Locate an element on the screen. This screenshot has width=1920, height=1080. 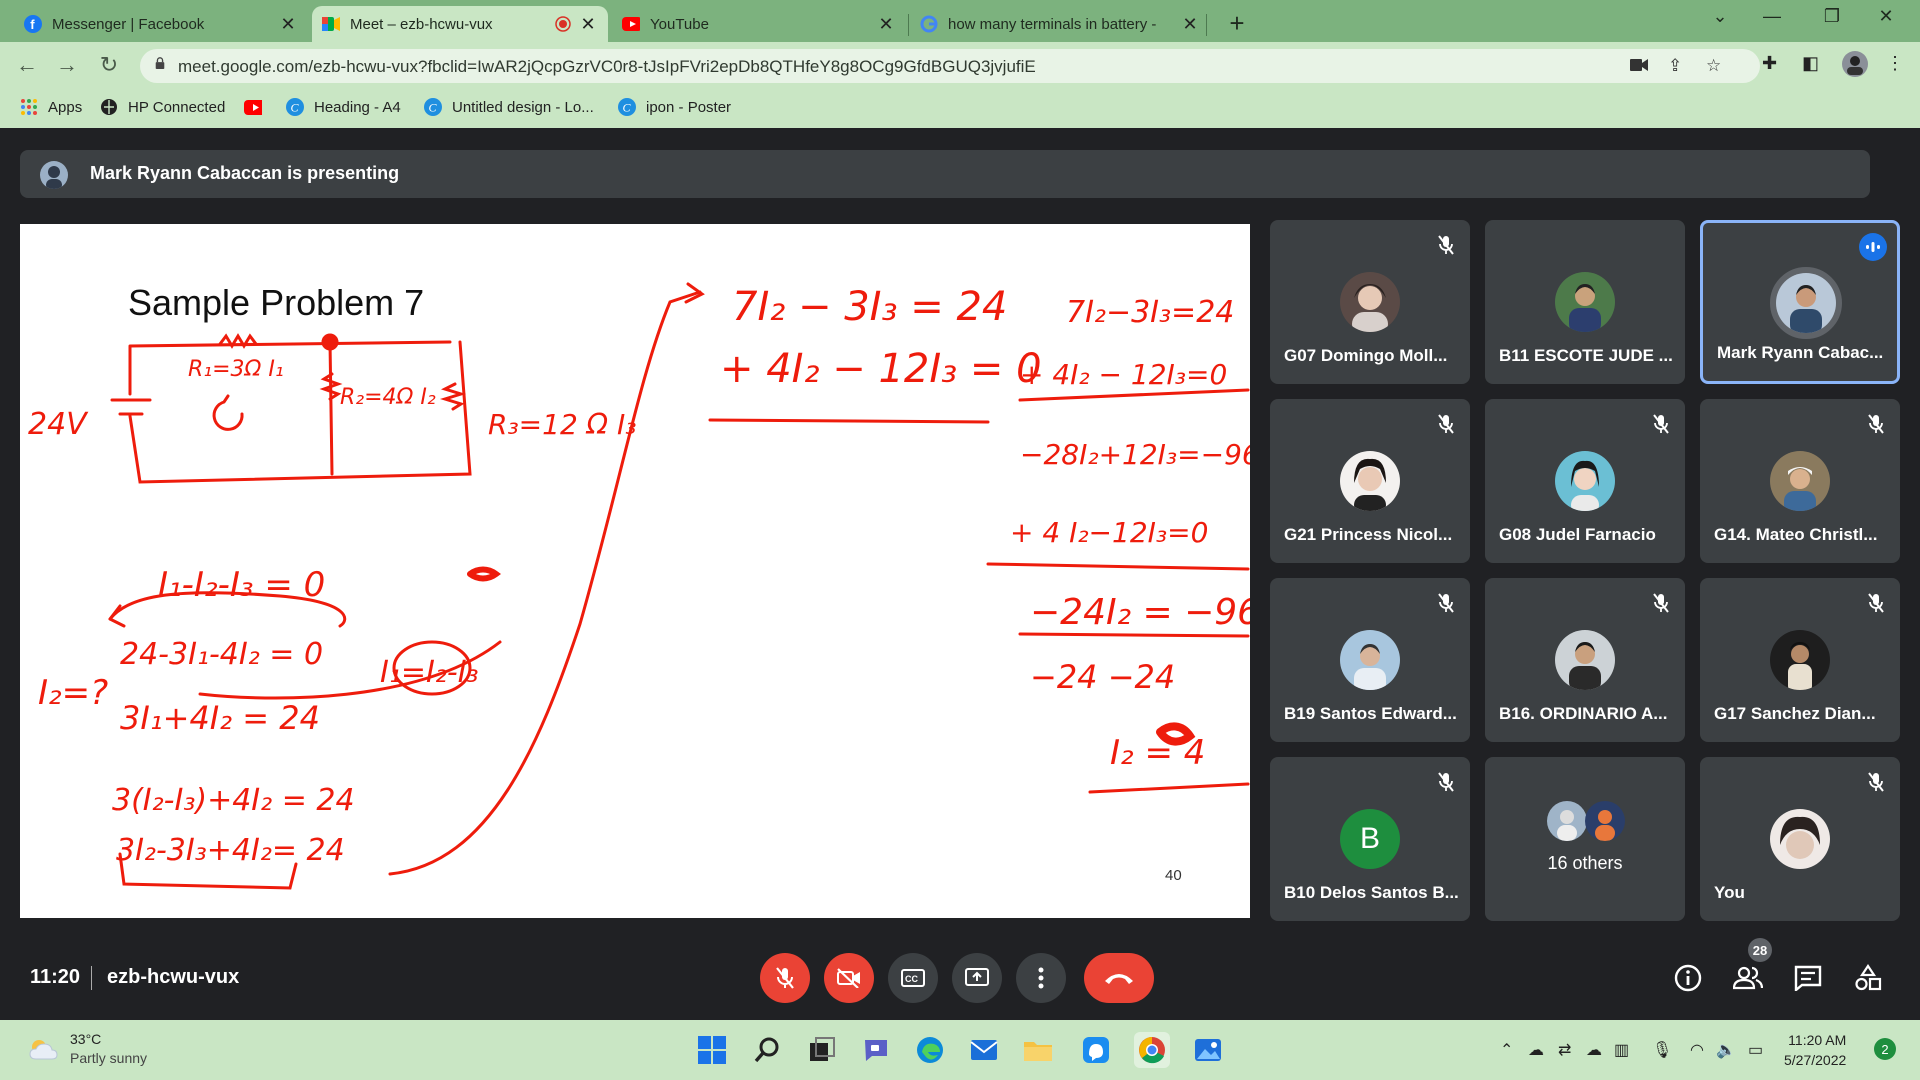
reload-icon: ↻ is located at coordinates (109, 65).